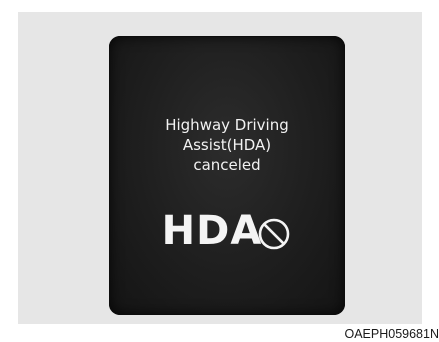 This screenshot has width=439, height=342. What do you see at coordinates (391, 334) in the screenshot?
I see `image-code-caption: OAEPH059681N` at bounding box center [391, 334].